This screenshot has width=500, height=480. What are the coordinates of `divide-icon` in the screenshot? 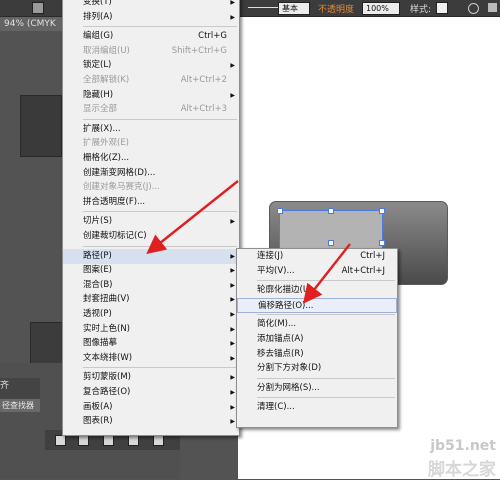 It's located at (60, 440).